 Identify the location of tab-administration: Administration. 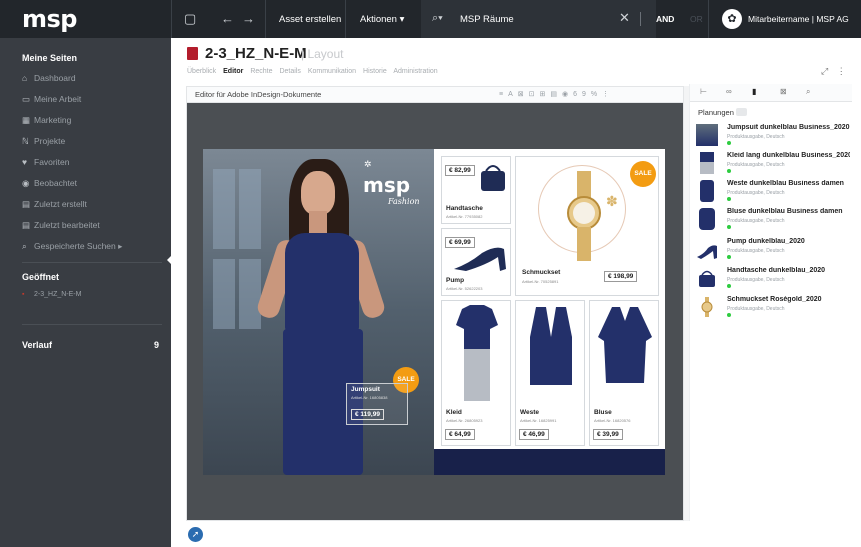
(415, 71).